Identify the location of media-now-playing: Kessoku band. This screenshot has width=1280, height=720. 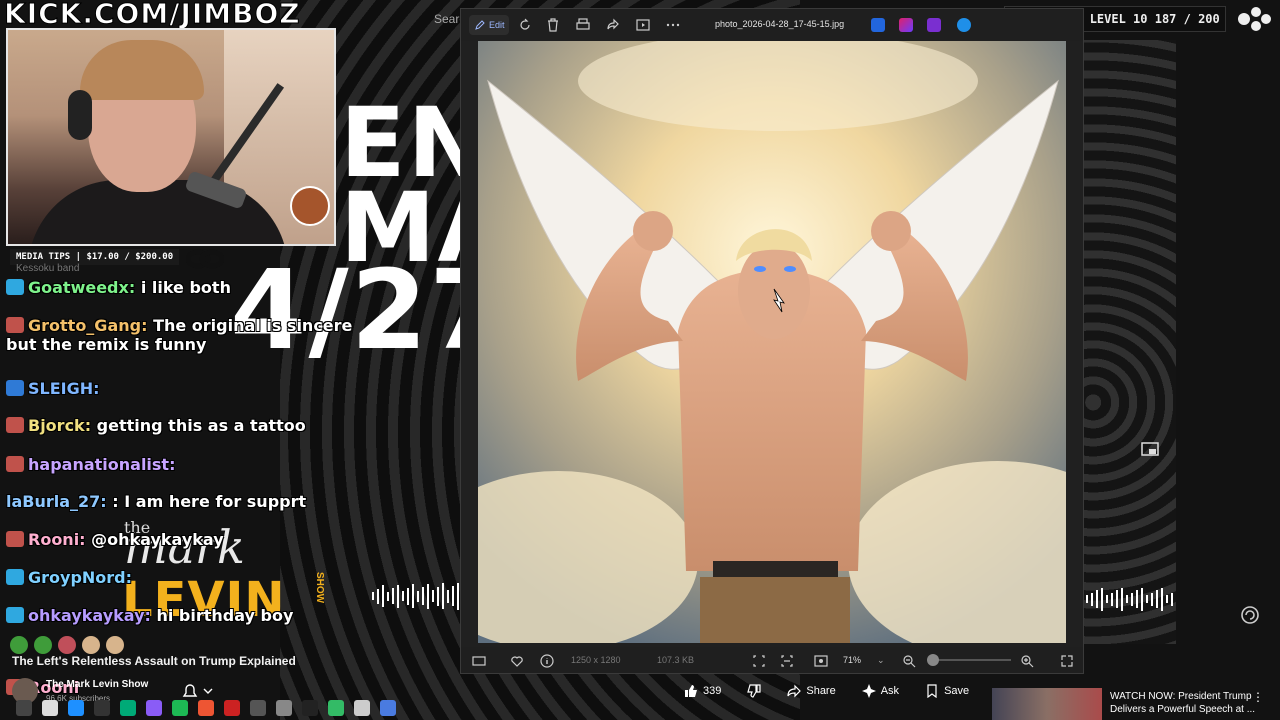
(48, 268).